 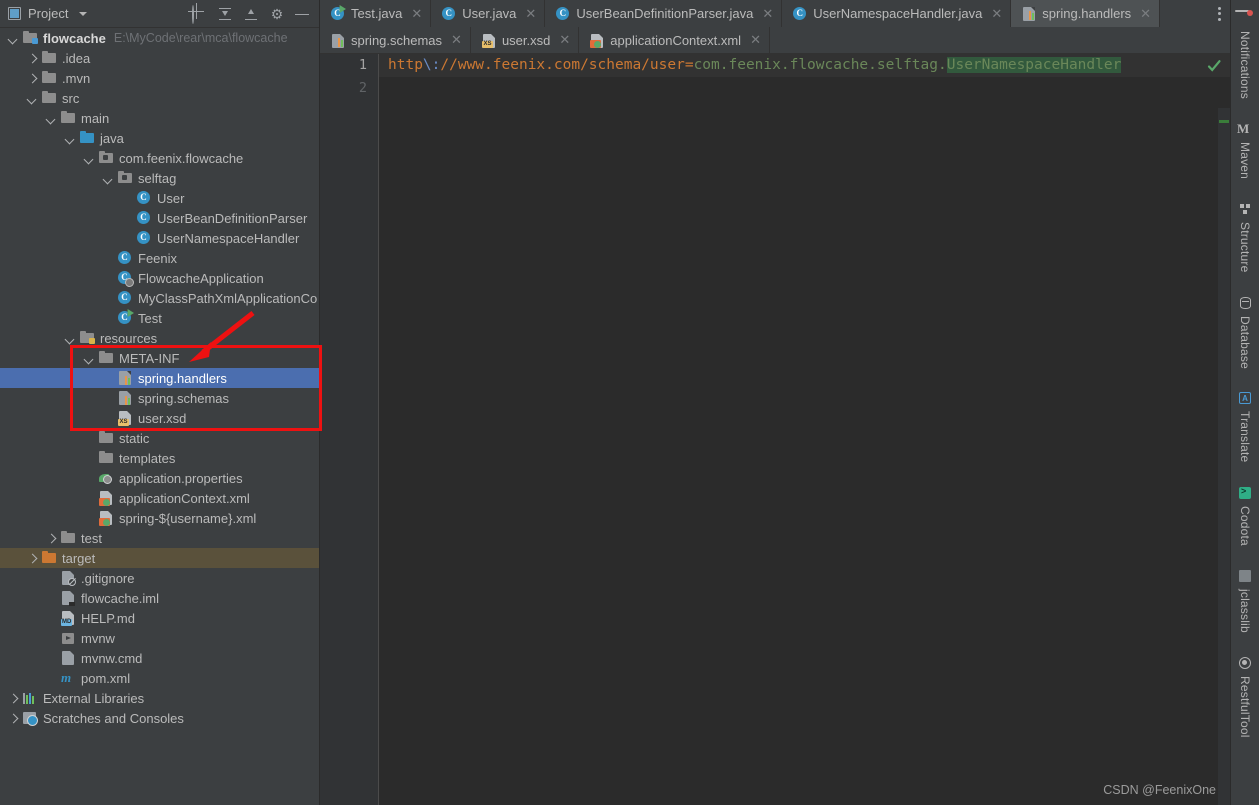 I want to click on tree-node-resources: resources, so click(x=159, y=338).